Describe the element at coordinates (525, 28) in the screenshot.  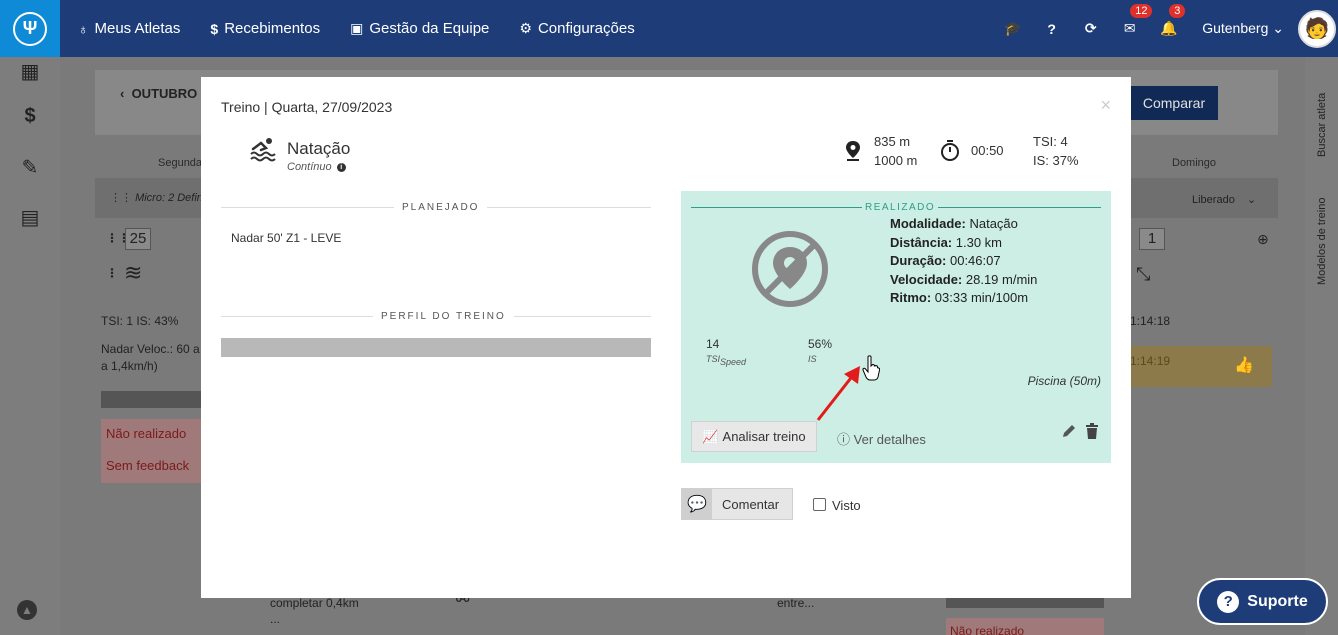
I see `gears-icon: ⚙` at that location.